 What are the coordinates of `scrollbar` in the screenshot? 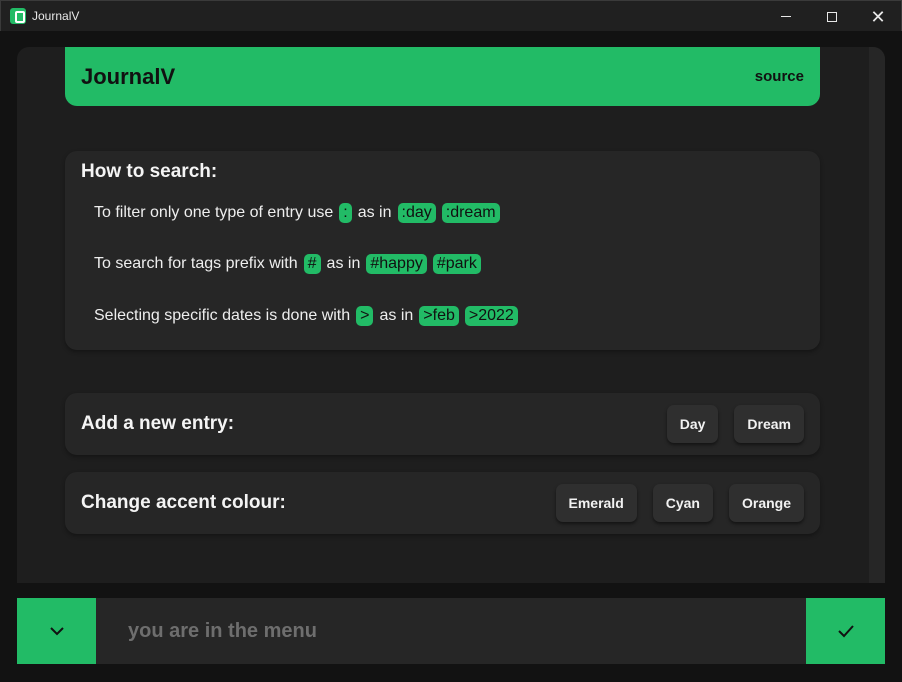 It's located at (877, 315).